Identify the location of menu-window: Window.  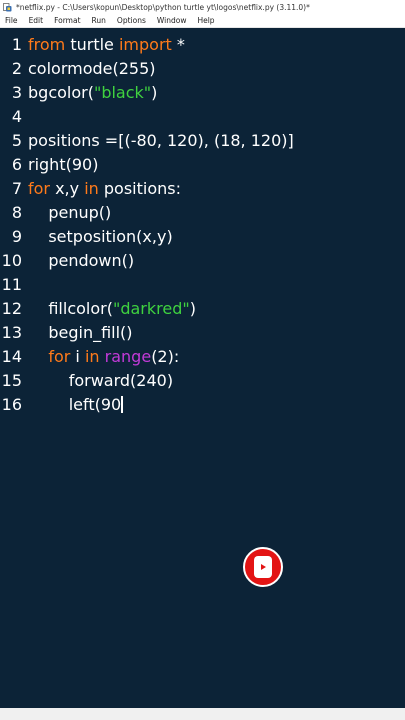
(172, 20).